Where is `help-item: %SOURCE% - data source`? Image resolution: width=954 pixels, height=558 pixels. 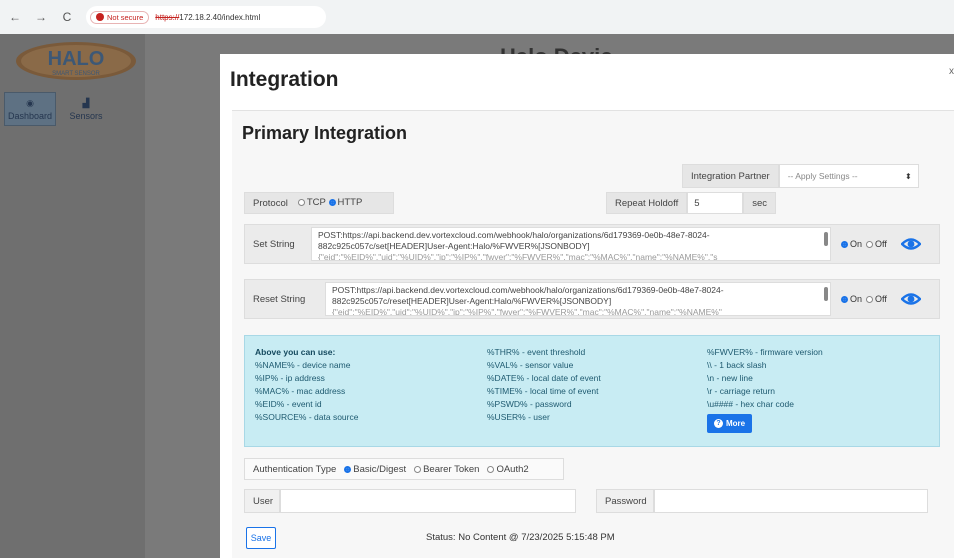
help-item: %SOURCE% - data source is located at coordinates (307, 417).